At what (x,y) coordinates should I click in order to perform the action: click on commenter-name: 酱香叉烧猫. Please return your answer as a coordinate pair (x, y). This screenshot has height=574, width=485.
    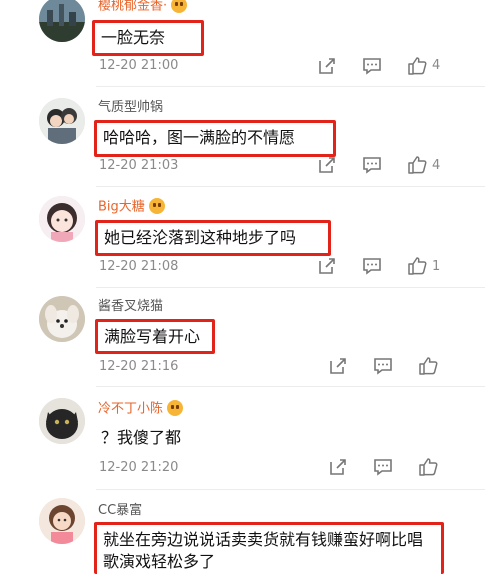
    Looking at the image, I should click on (130, 307).